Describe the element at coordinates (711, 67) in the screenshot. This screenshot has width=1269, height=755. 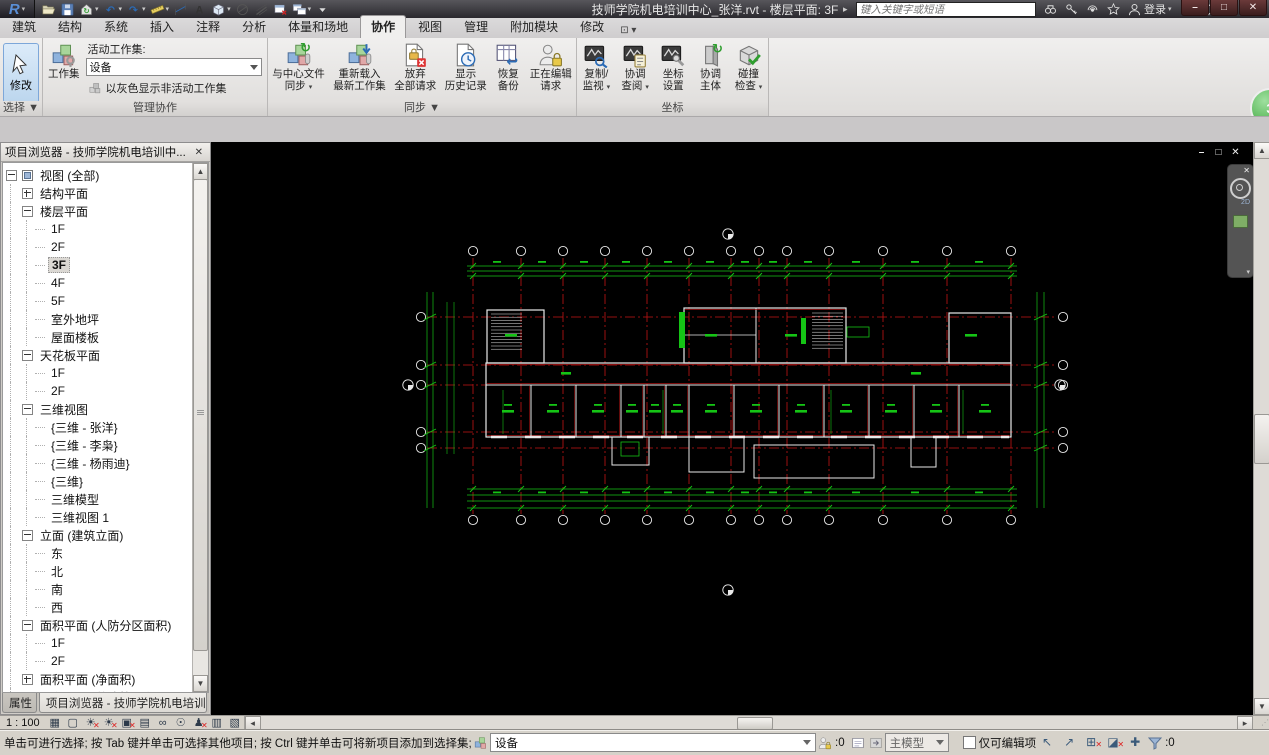
I see `coordination-host-button: ↻ 协调 主体` at that location.